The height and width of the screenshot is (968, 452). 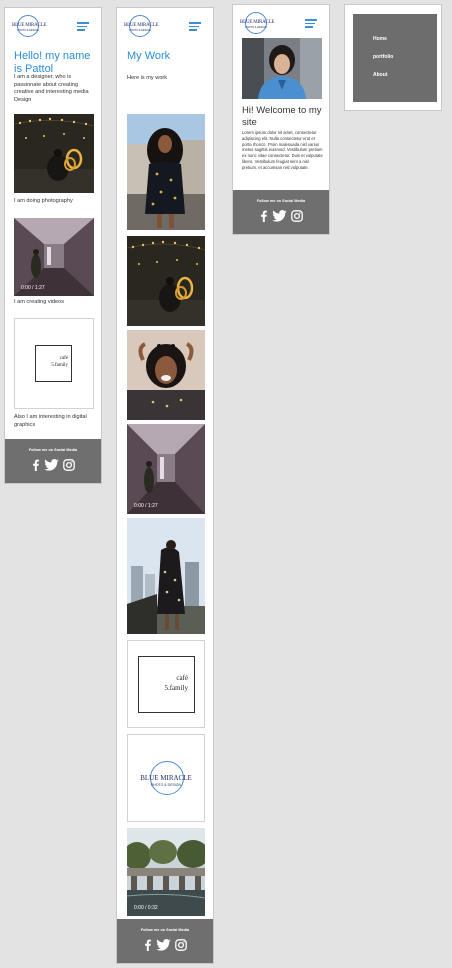 I want to click on videos-caption: I am creating videos, so click(x=39, y=302).